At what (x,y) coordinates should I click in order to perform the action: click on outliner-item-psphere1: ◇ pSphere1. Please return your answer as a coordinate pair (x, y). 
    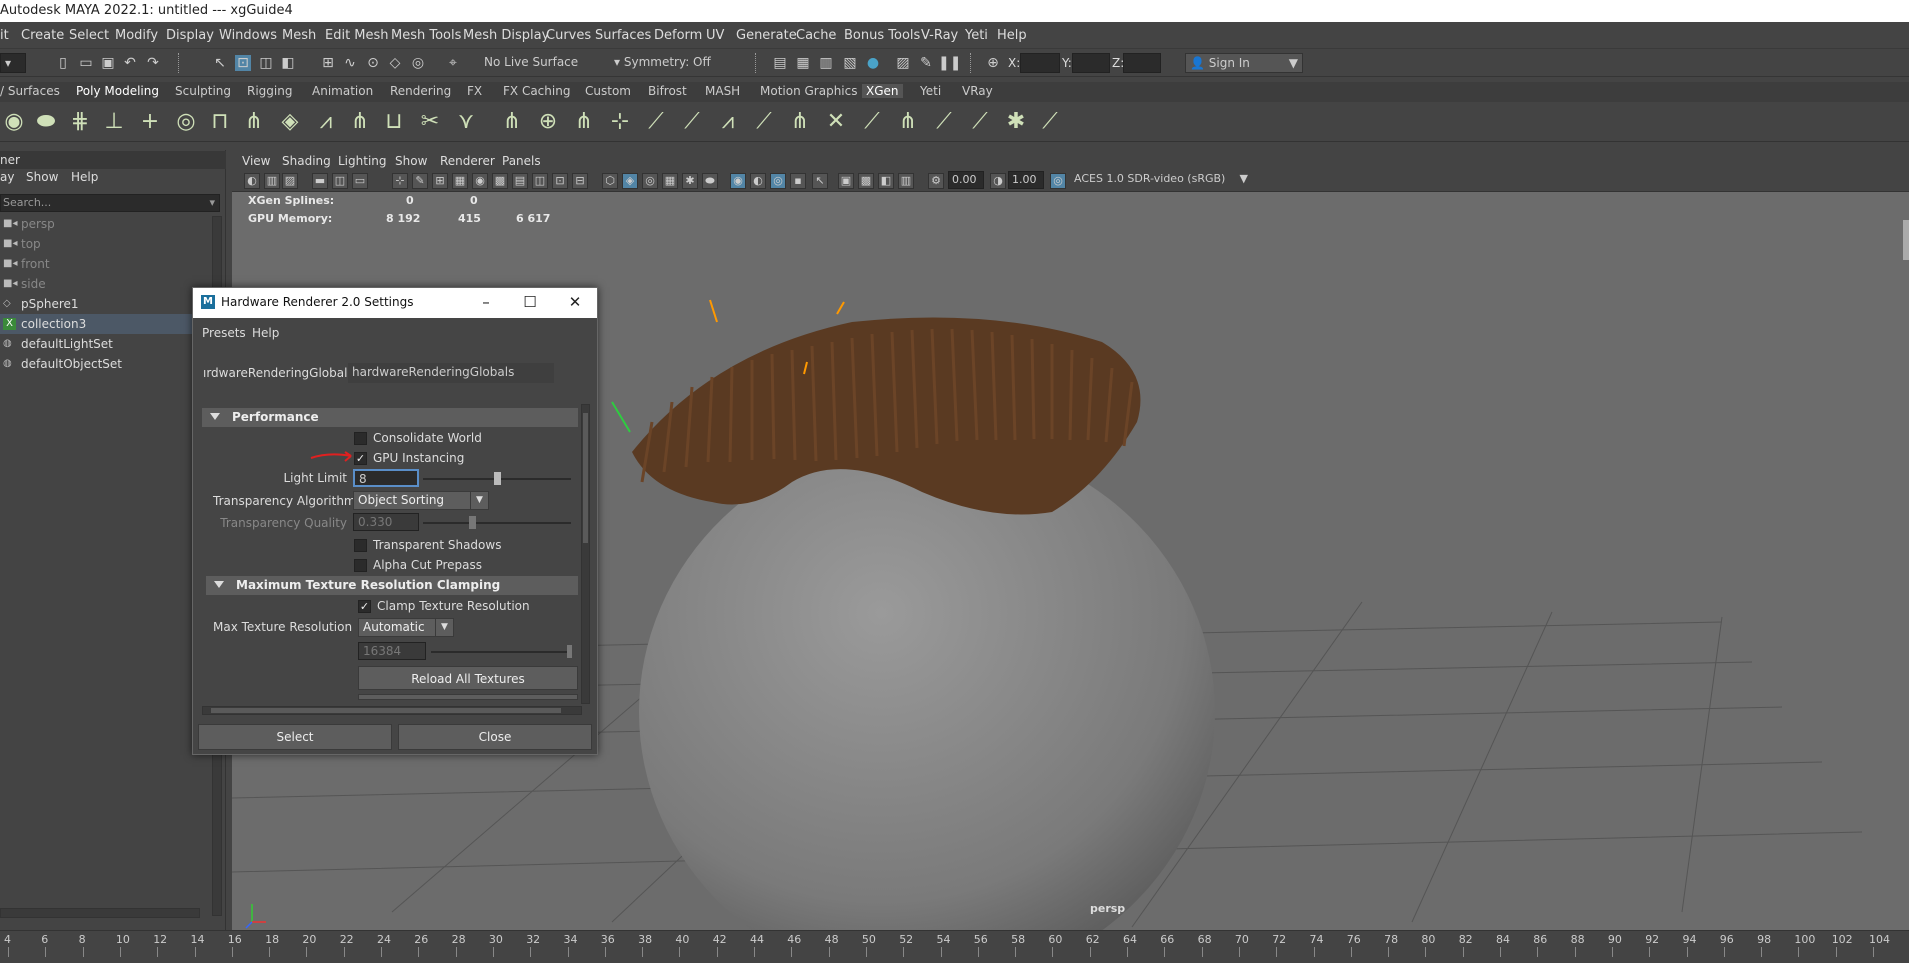
    Looking at the image, I should click on (105, 304).